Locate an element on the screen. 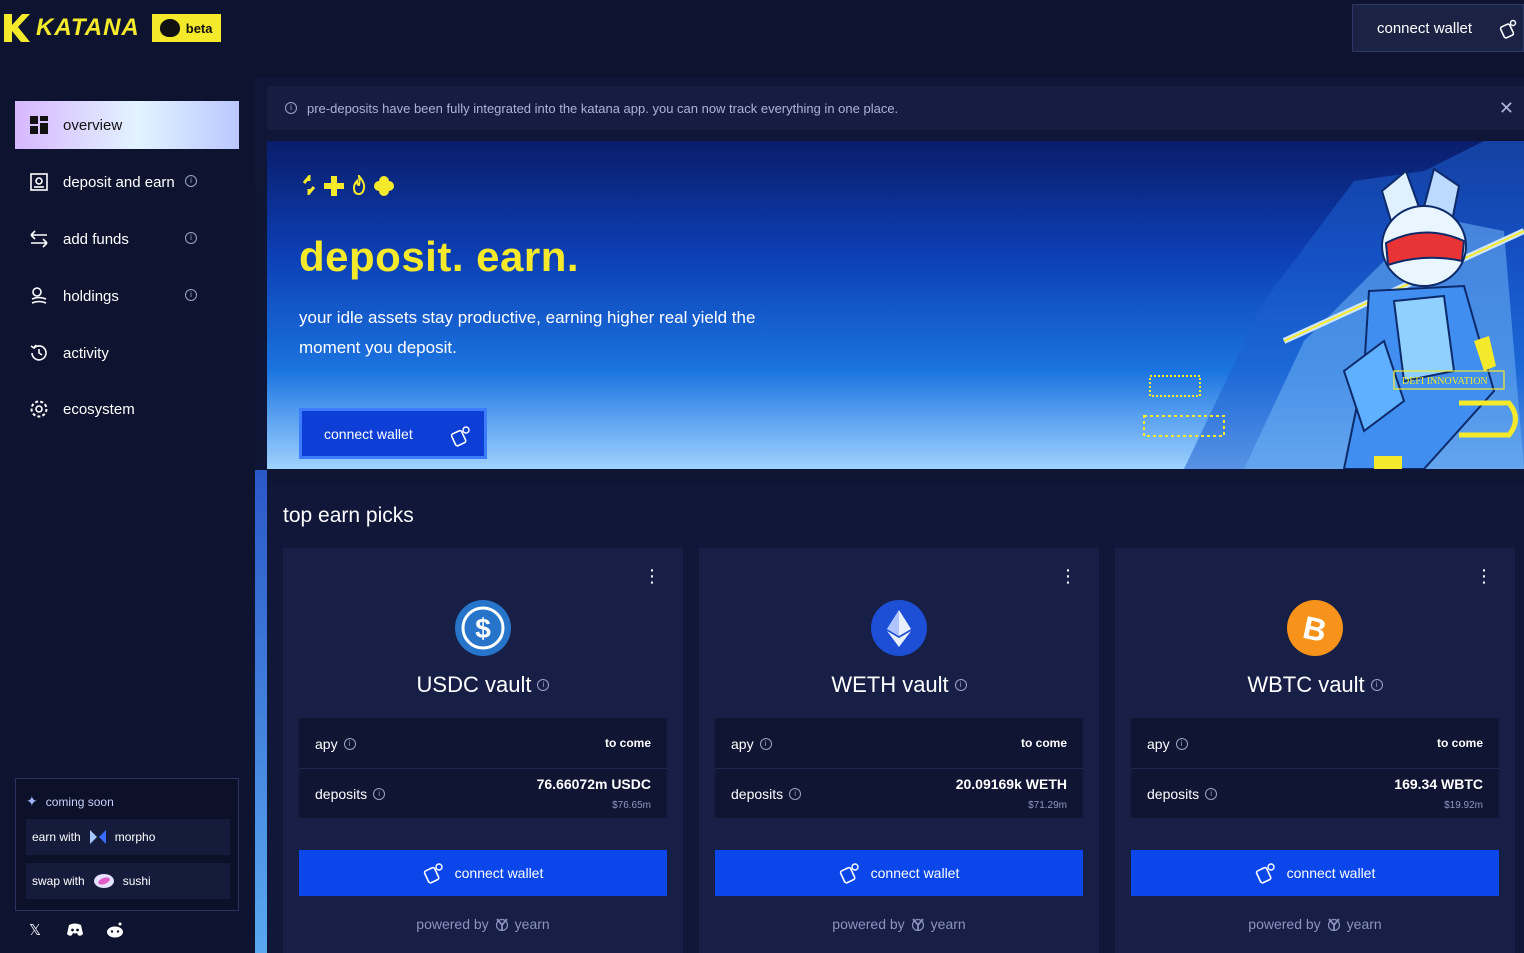 This screenshot has height=953, width=1524. vault-name: WBTC vault i is located at coordinates (1315, 685).